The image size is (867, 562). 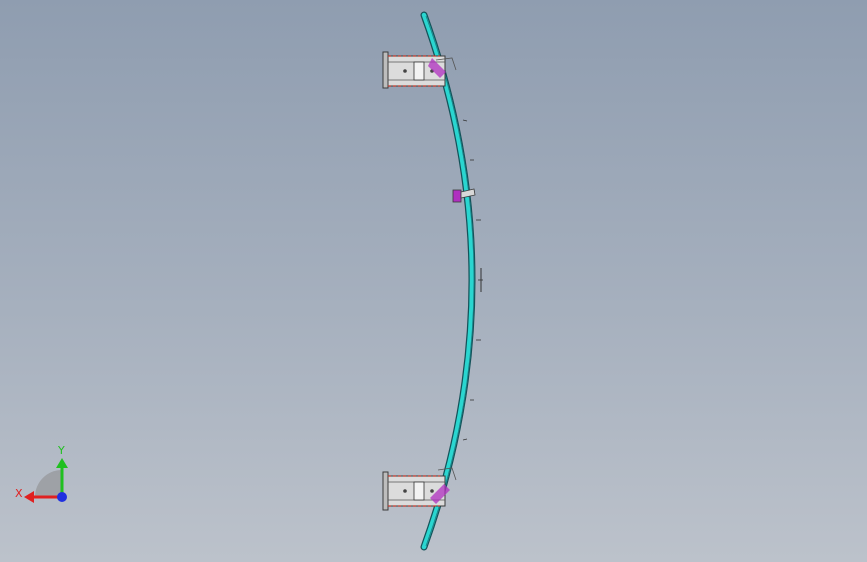 I want to click on top-bracket, so click(x=419, y=70).